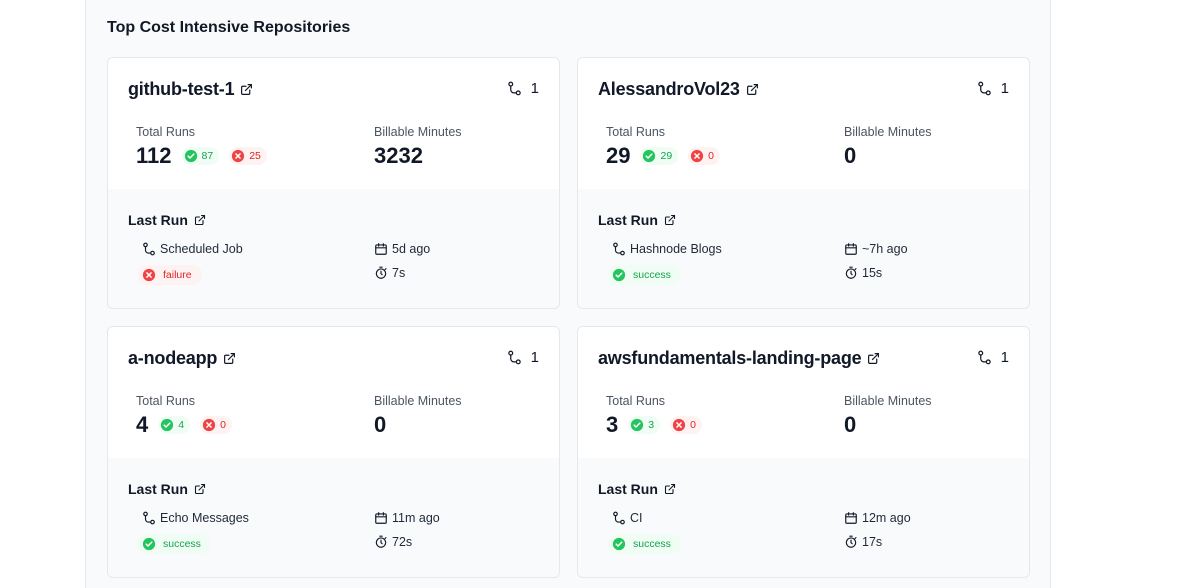 The width and height of the screenshot is (1200, 588). Describe the element at coordinates (886, 518) in the screenshot. I see `last-run-time-text: 12m ago` at that location.